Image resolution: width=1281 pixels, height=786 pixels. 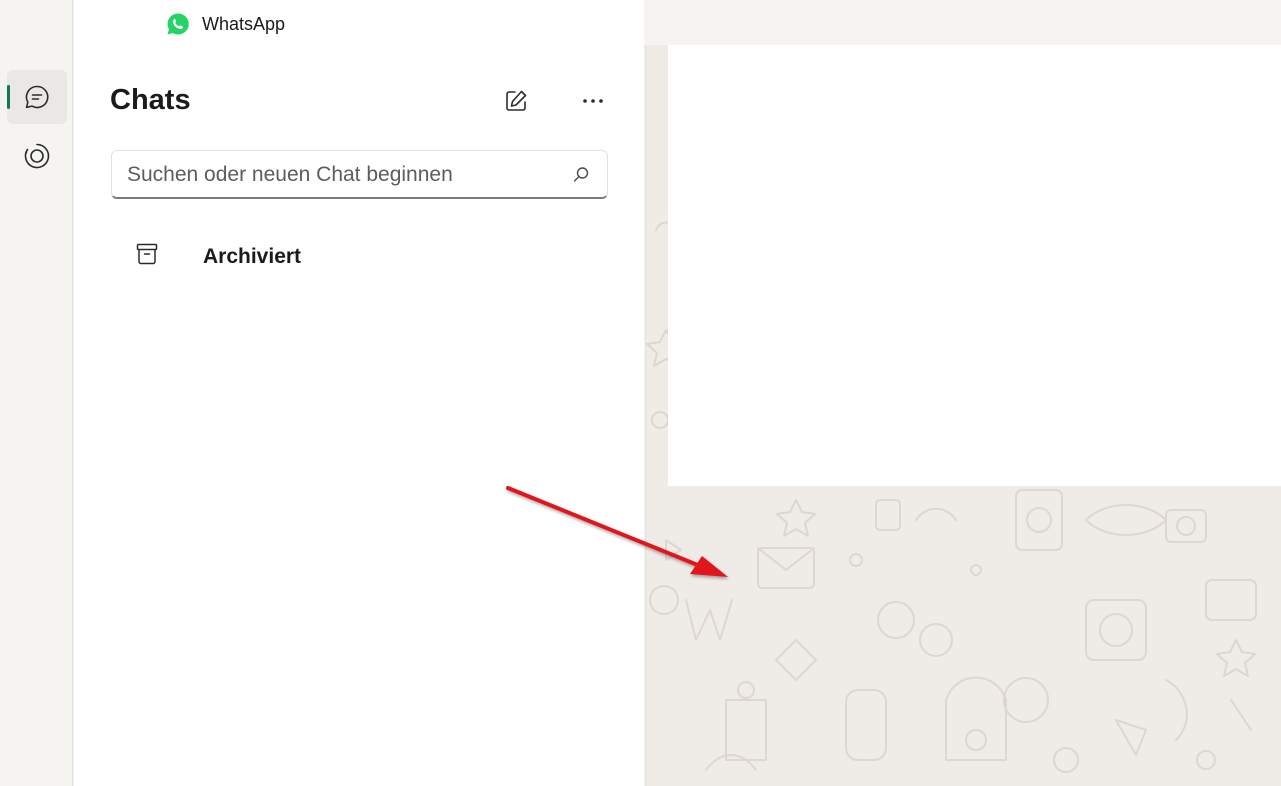 I want to click on rail-item-status, so click(x=37, y=156).